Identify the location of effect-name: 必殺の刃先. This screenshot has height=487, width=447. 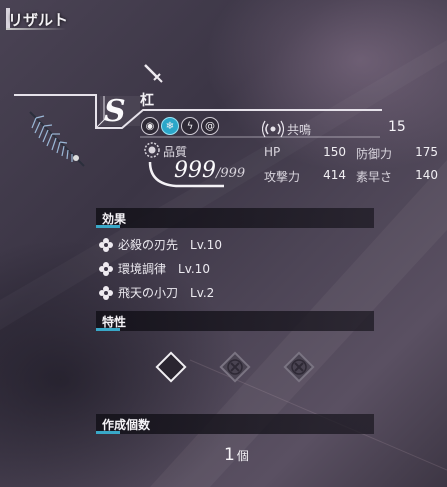
(148, 245).